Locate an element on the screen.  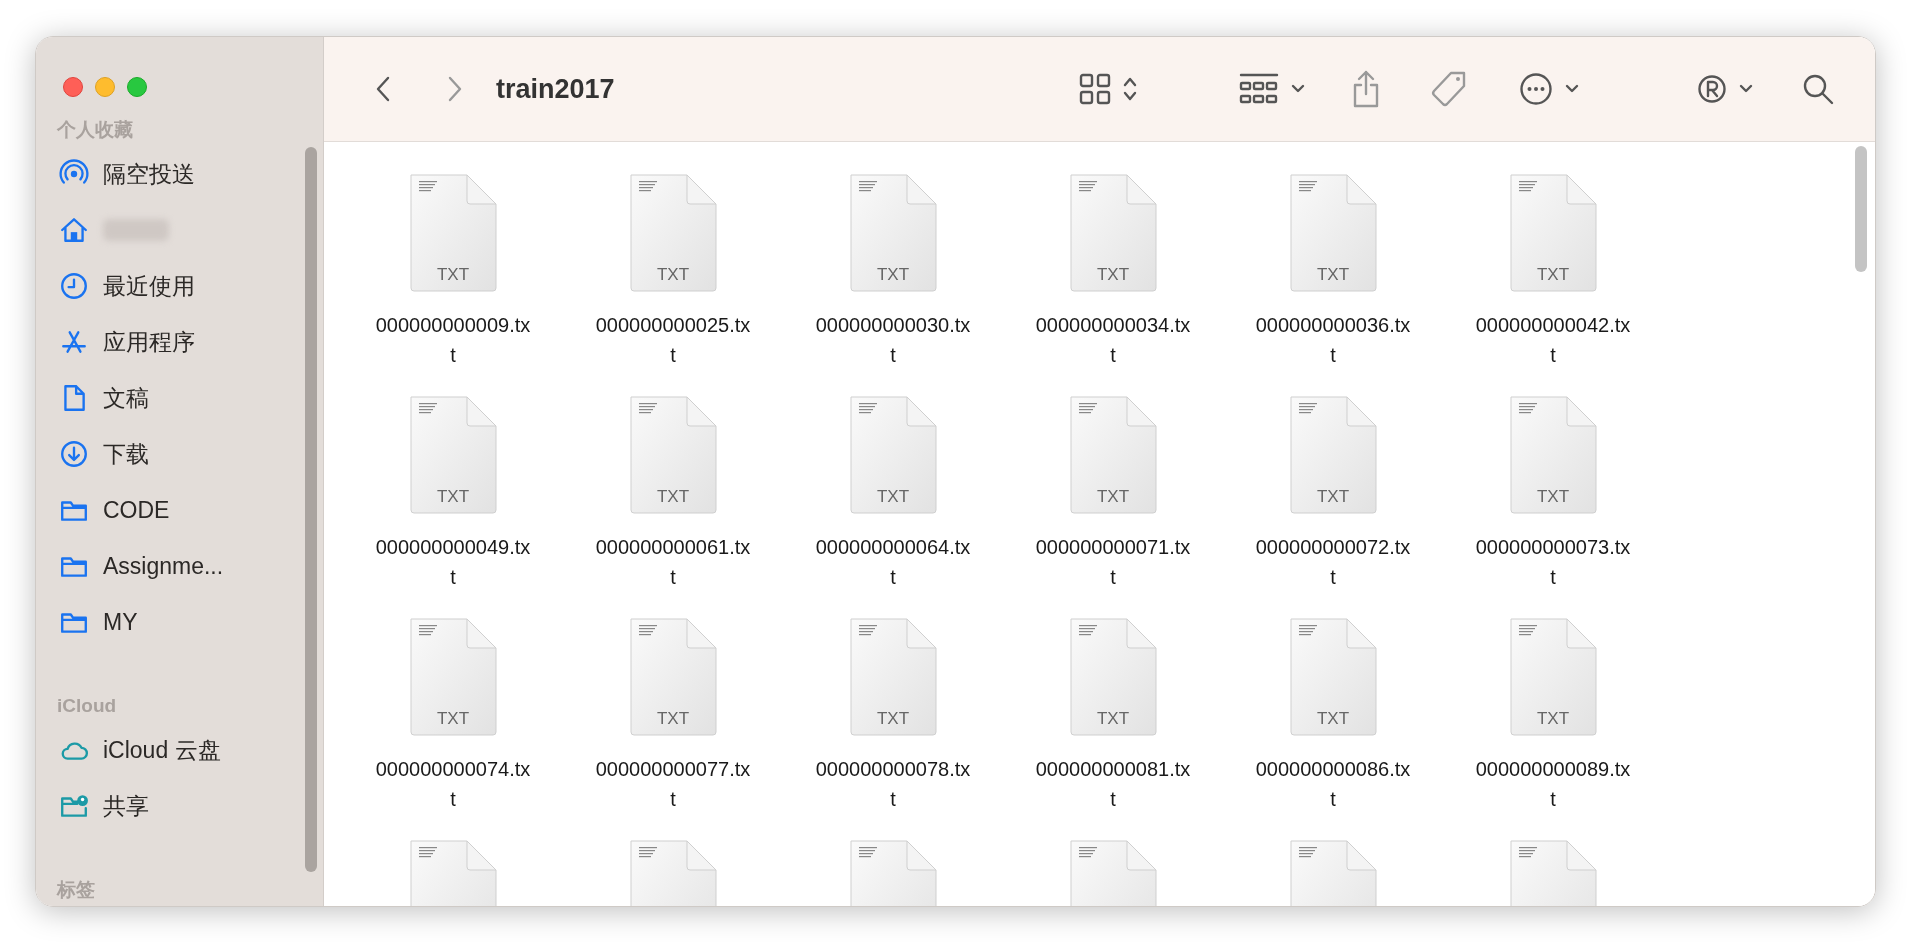
file-item: TXT 000000000030.txt is located at coordinates (893, 271).